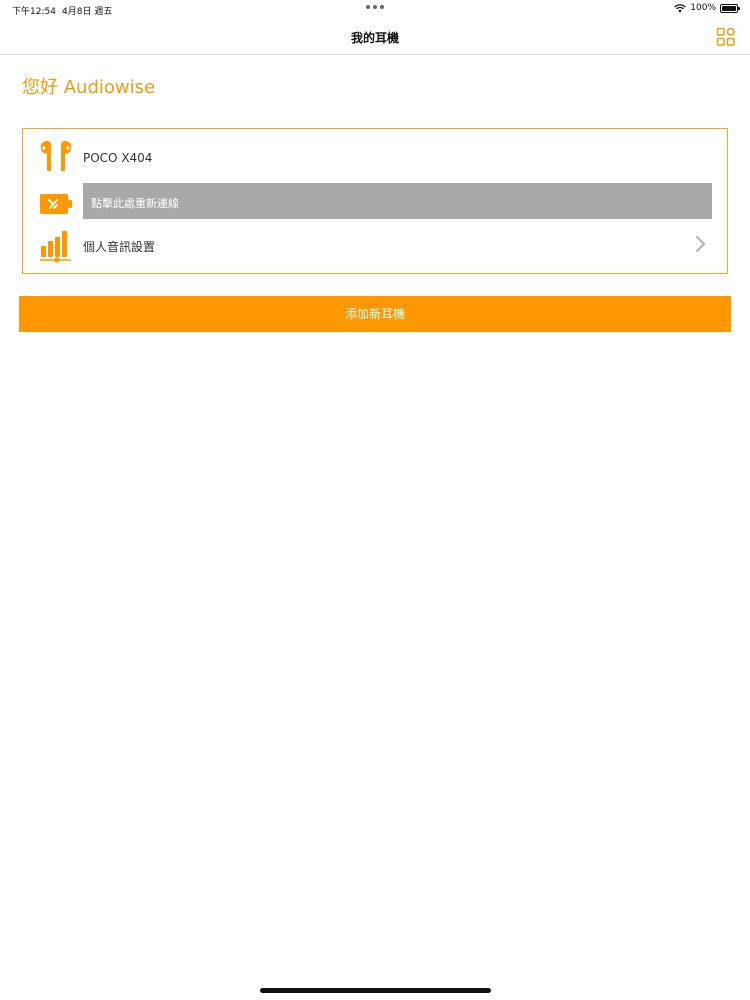 The image size is (750, 1000). Describe the element at coordinates (119, 247) in the screenshot. I see `audio-settings-label: 個人音訊設置` at that location.